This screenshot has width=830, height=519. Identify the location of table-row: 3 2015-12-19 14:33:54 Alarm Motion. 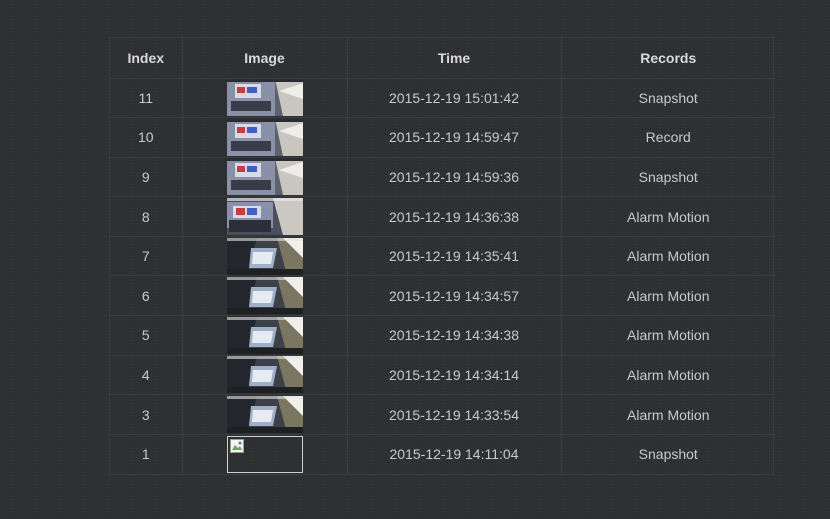
(442, 414).